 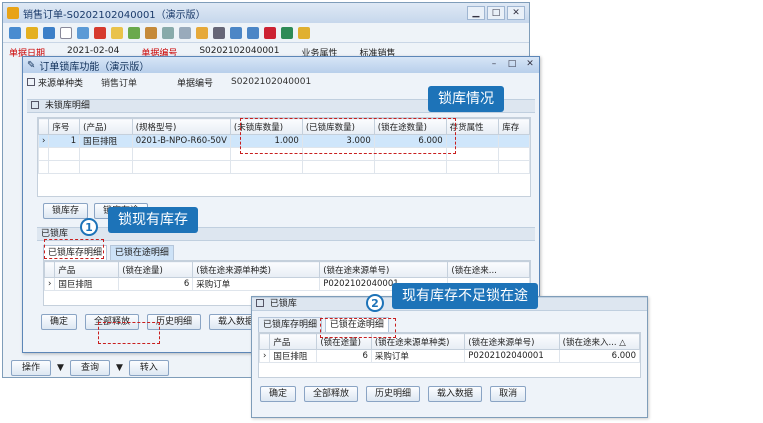 I want to click on print-icon, so click(x=219, y=32).